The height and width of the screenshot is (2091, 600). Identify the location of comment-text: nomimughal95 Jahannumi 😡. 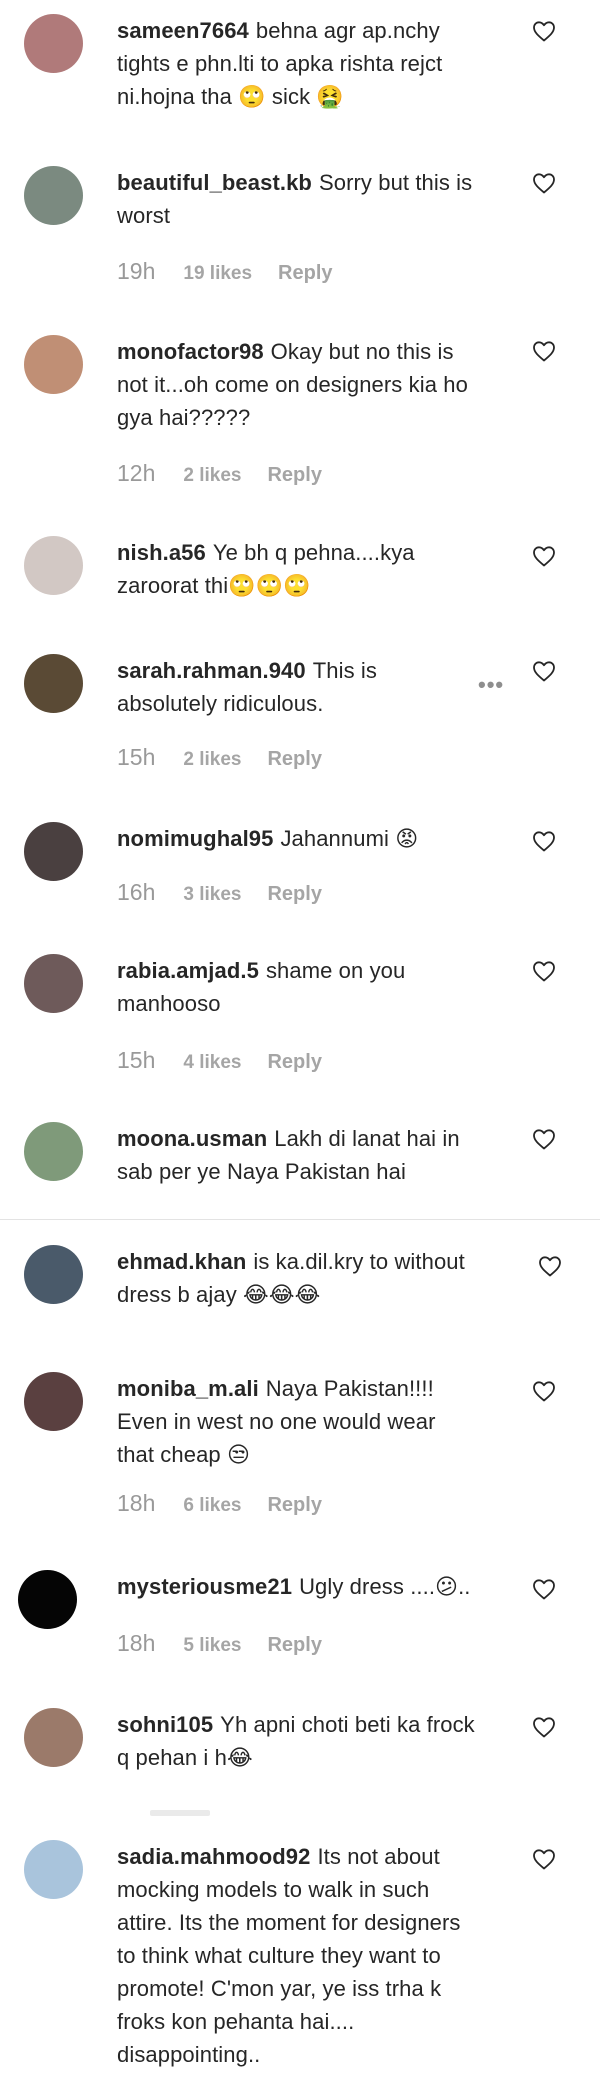
(297, 838).